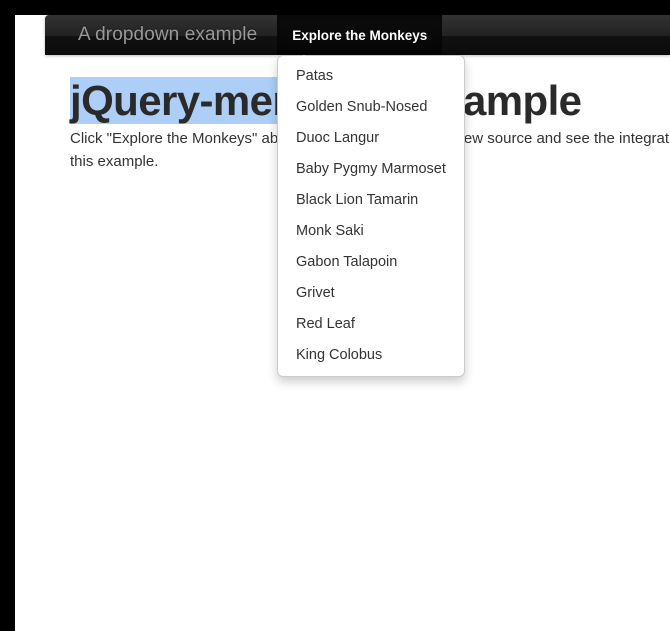 This screenshot has width=670, height=631. I want to click on menu-item: Golden Snub-Nosed, so click(371, 107).